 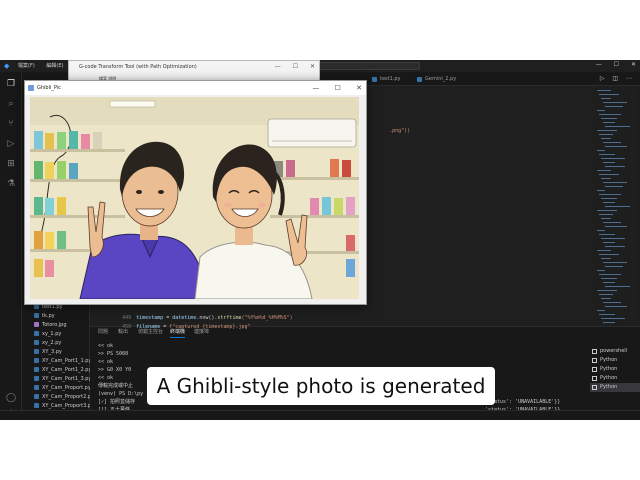 I want to click on terminal-line: [✓] 拍照並儲存, so click(x=117, y=402).